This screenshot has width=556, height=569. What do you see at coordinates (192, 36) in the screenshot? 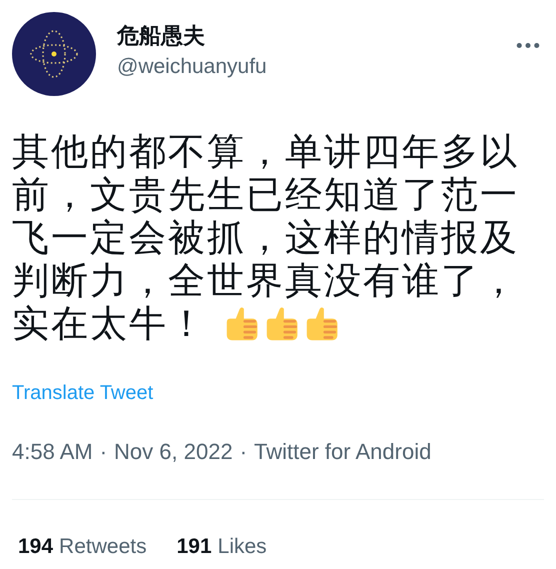
I see `author-name: 危船愚夫` at bounding box center [192, 36].